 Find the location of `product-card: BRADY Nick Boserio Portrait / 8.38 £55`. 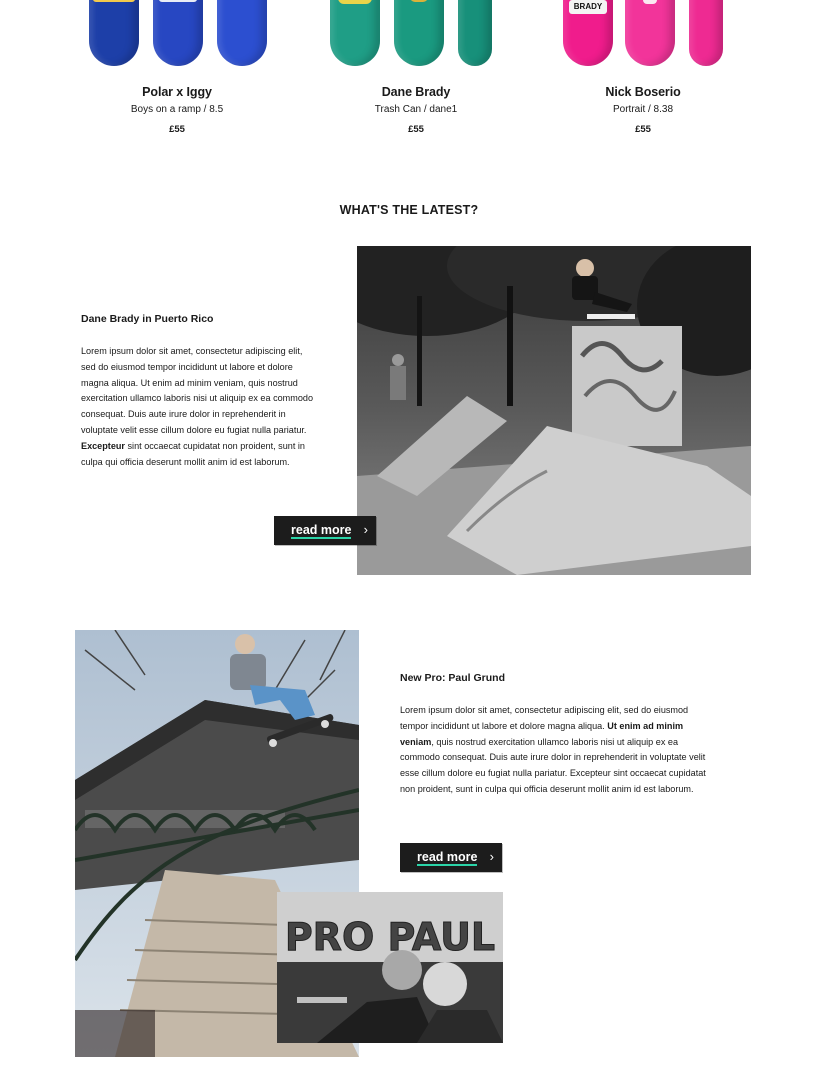

product-card: BRADY Nick Boserio Portrait / 8.38 £55 is located at coordinates (643, 67).